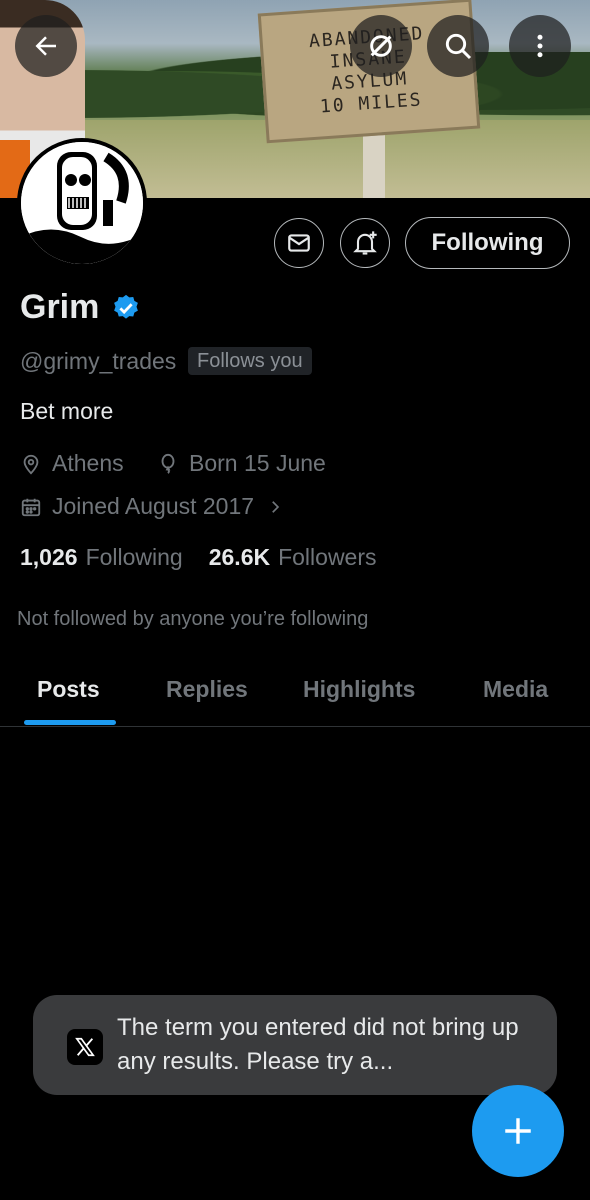 Image resolution: width=590 pixels, height=1200 pixels. I want to click on chevron-right-icon, so click(276, 506).